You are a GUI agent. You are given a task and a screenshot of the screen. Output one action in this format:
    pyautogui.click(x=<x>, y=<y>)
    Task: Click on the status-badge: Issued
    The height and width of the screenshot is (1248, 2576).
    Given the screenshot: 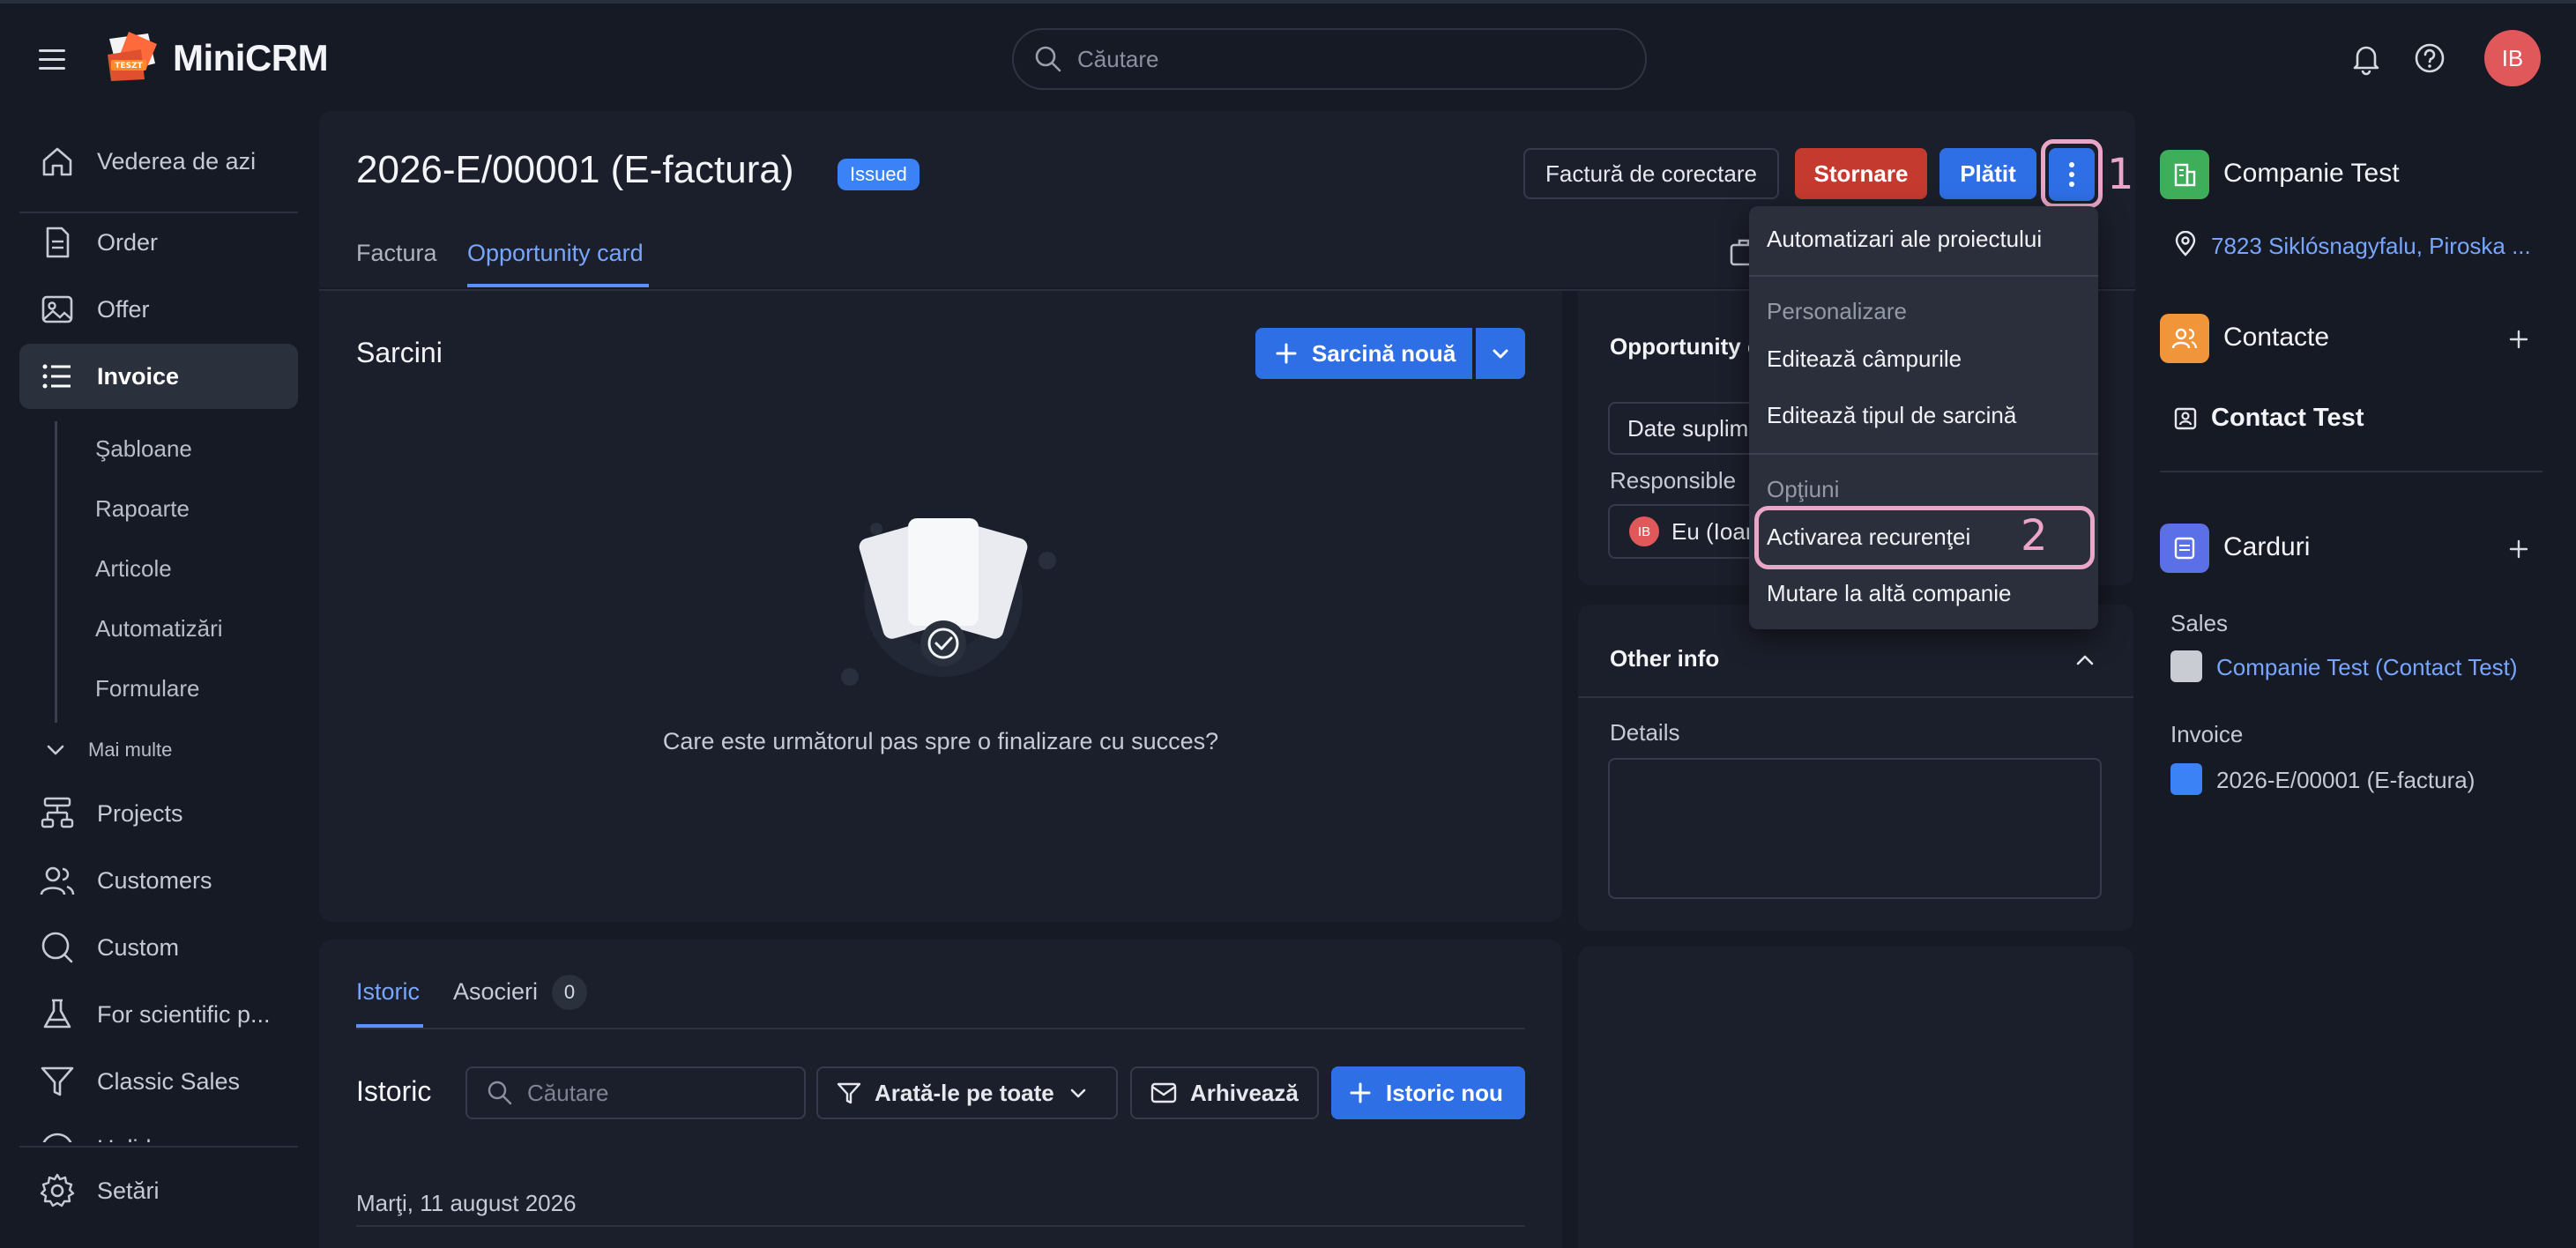 What is the action you would take?
    pyautogui.click(x=879, y=174)
    